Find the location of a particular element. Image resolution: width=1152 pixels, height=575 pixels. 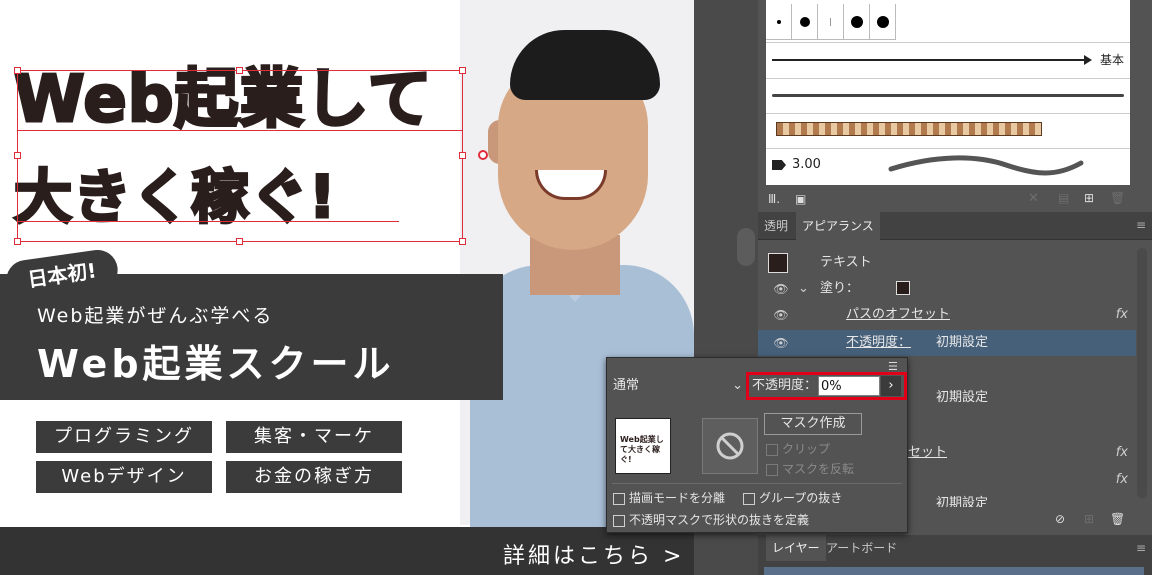

details-link: 詳細はこちら > is located at coordinates (594, 556).